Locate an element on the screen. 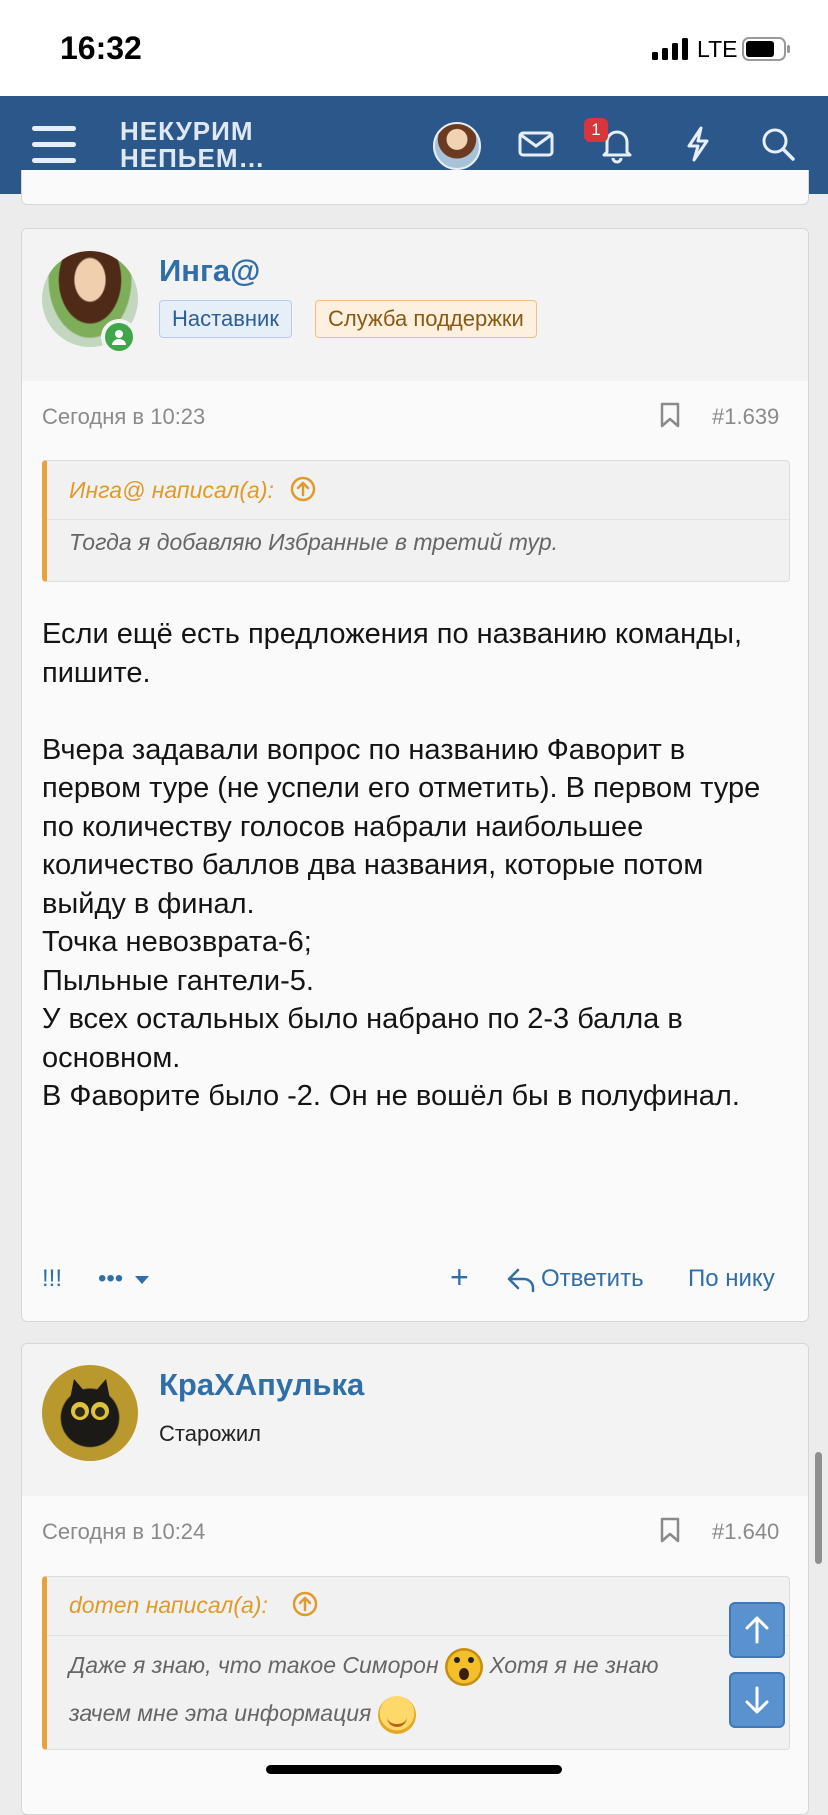  scrollbar is located at coordinates (818, 1508).